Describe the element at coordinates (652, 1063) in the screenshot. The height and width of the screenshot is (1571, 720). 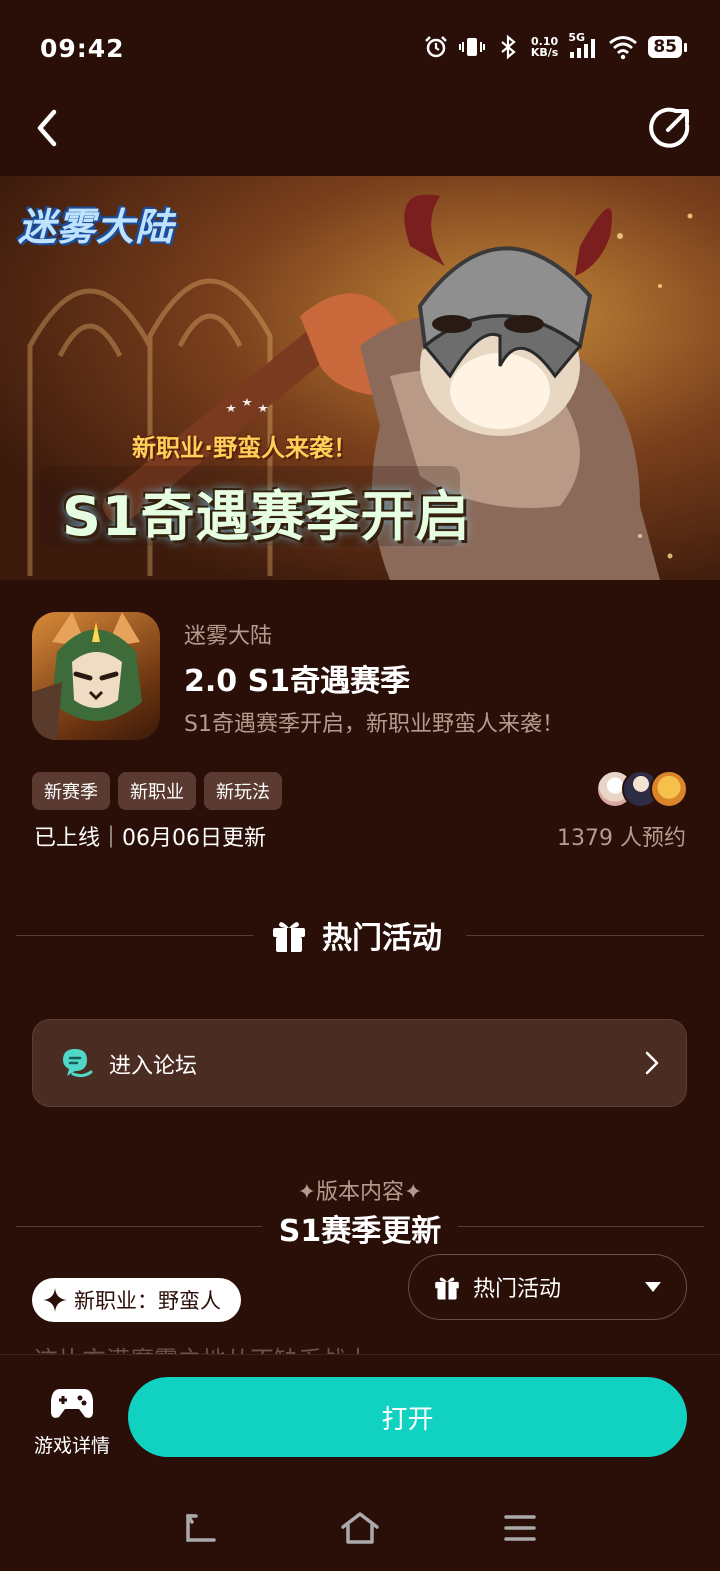
I see `chevron-right-icon` at that location.